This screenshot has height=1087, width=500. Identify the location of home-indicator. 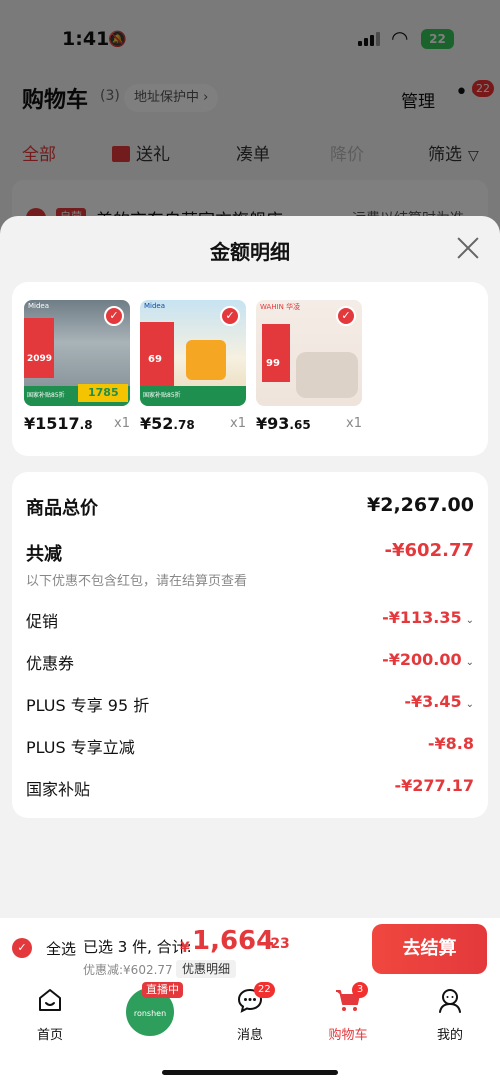
(250, 1072).